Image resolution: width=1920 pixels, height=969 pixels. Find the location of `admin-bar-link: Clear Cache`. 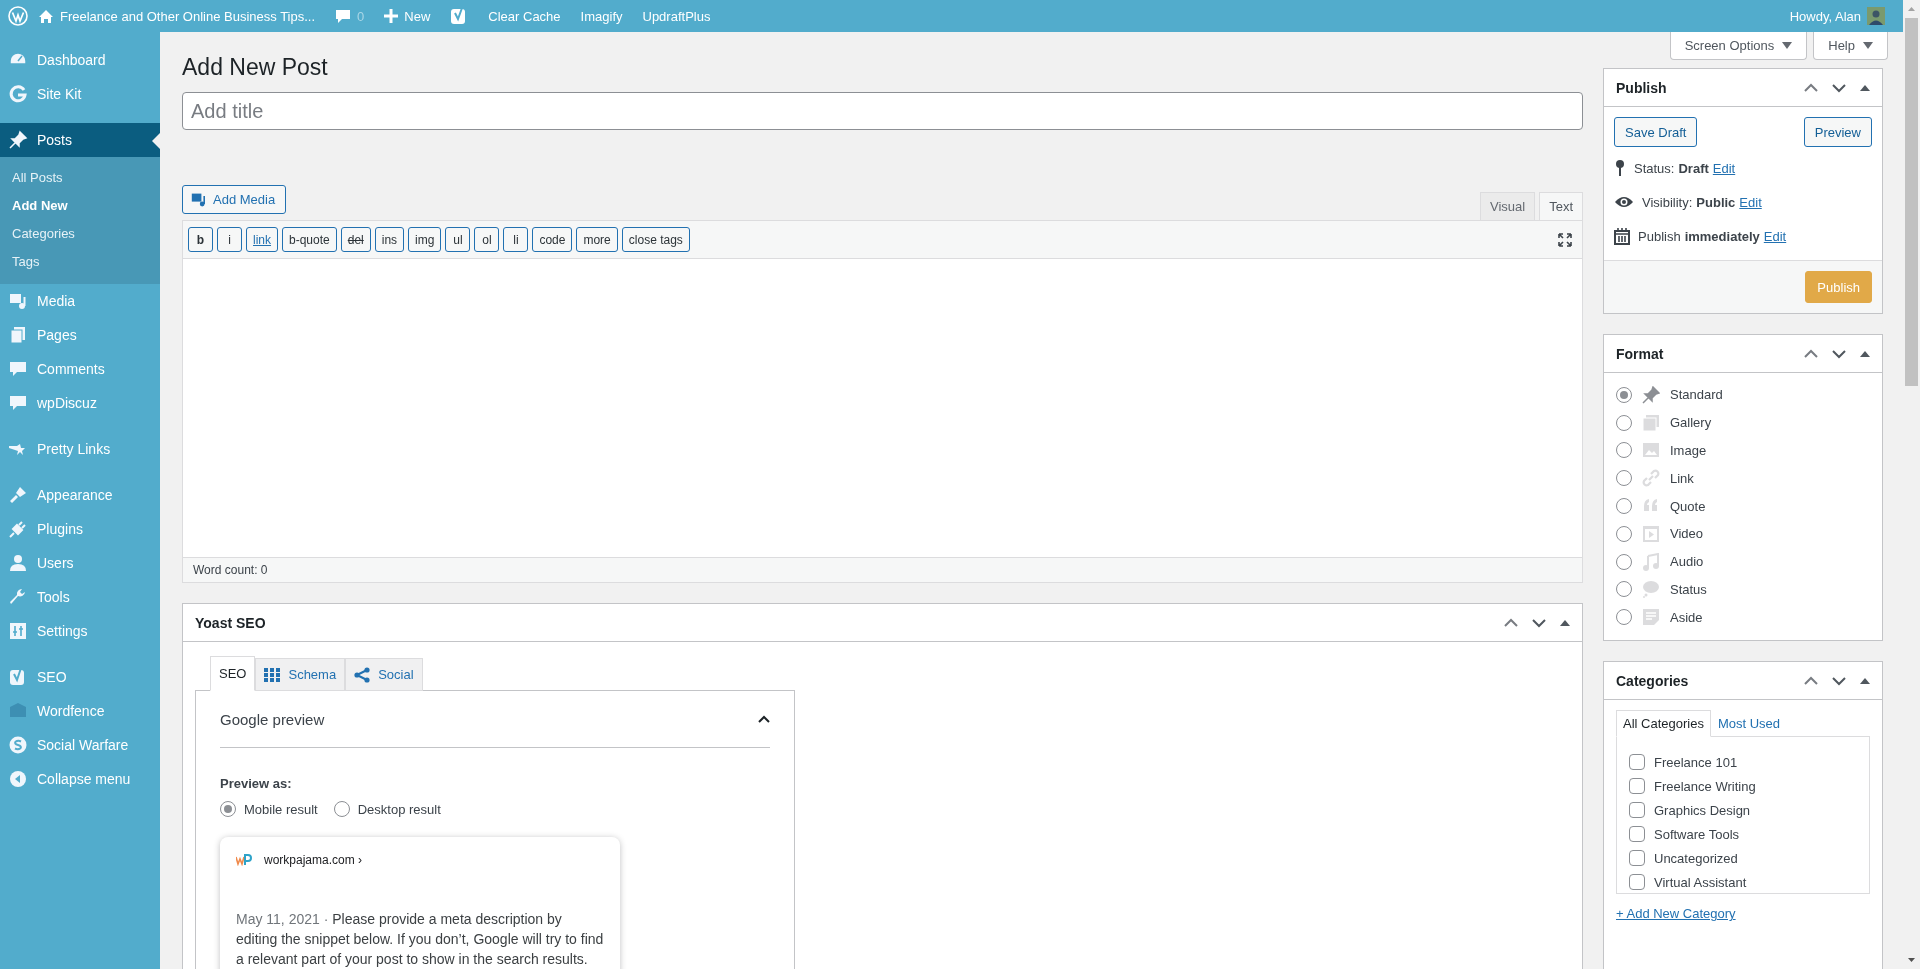

admin-bar-link: Clear Cache is located at coordinates (524, 16).